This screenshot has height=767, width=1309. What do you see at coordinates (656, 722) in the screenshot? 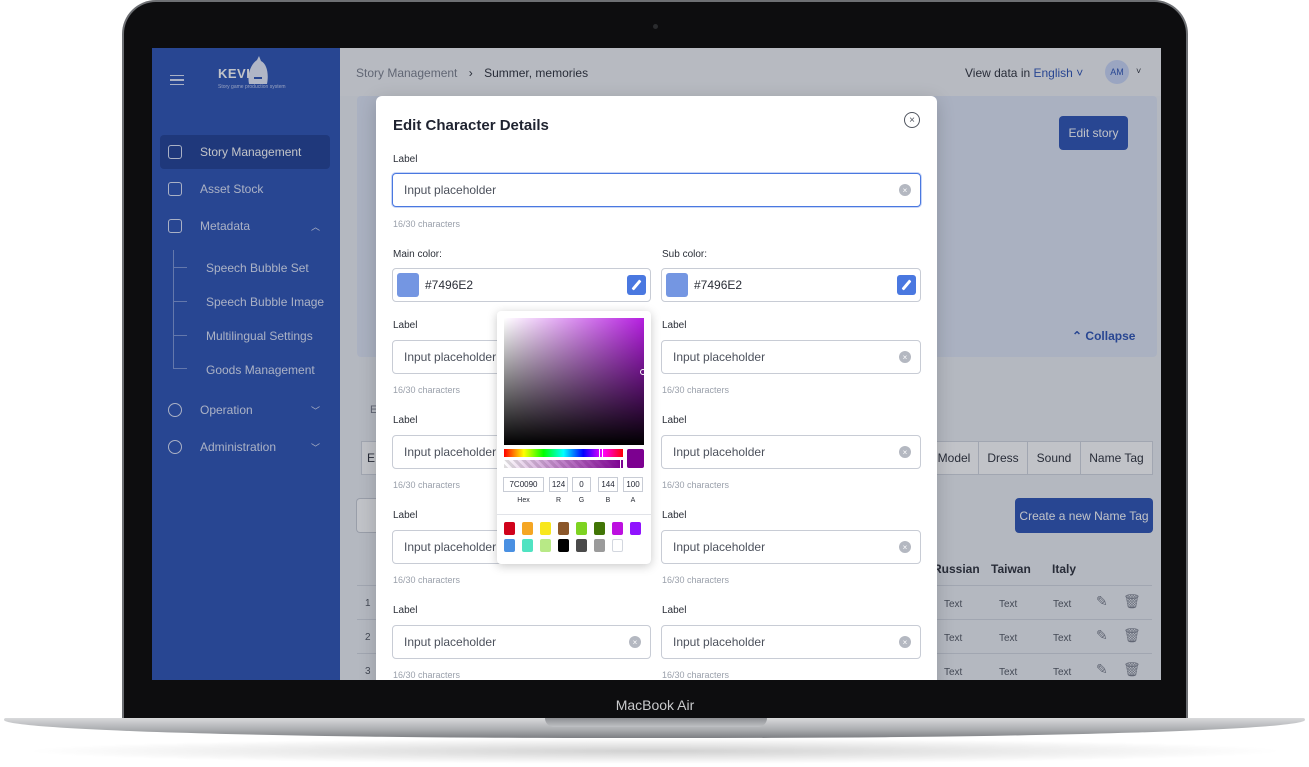
I see `laptop-notch` at bounding box center [656, 722].